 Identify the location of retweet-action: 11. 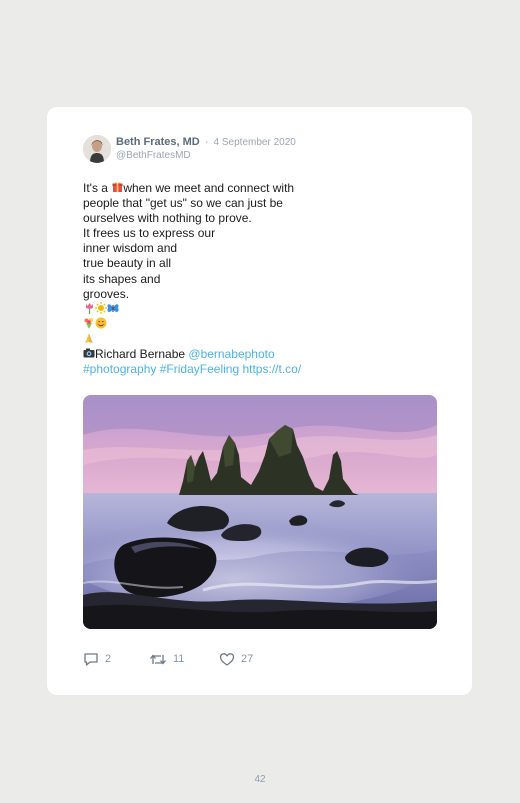
(166, 659).